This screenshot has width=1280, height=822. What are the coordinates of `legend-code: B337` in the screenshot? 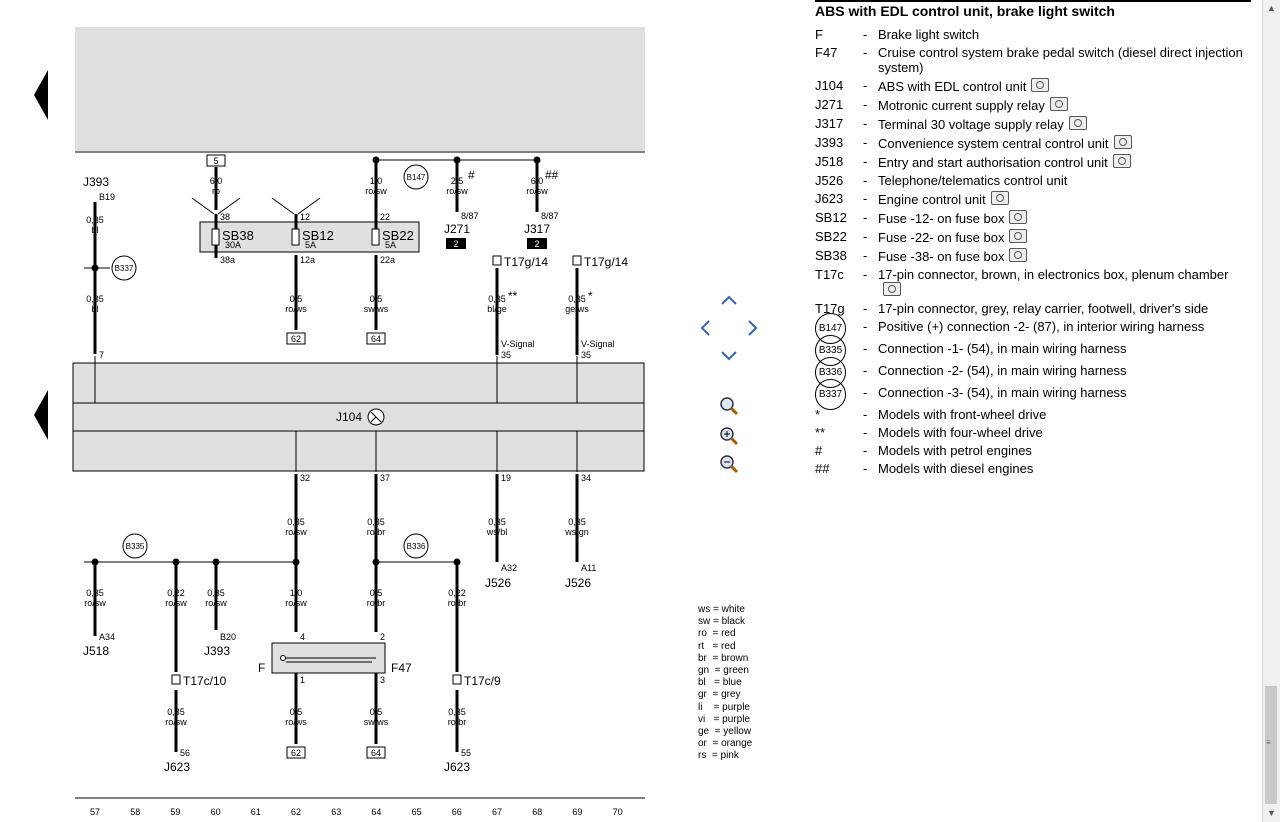 It's located at (839, 394).